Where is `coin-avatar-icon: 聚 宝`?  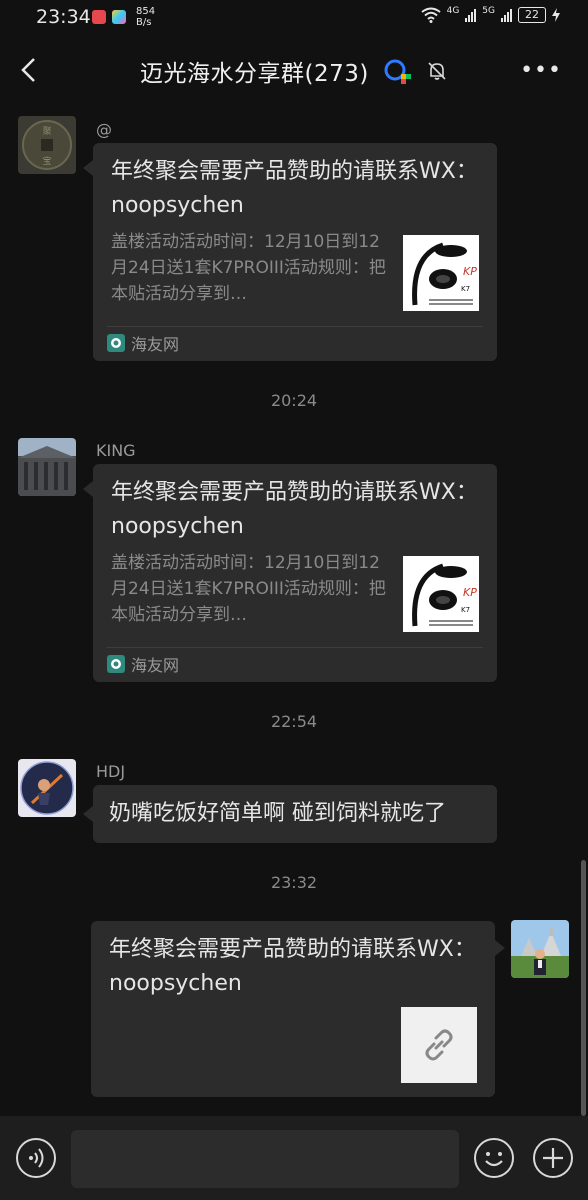
coin-avatar-icon: 聚 宝 is located at coordinates (47, 145).